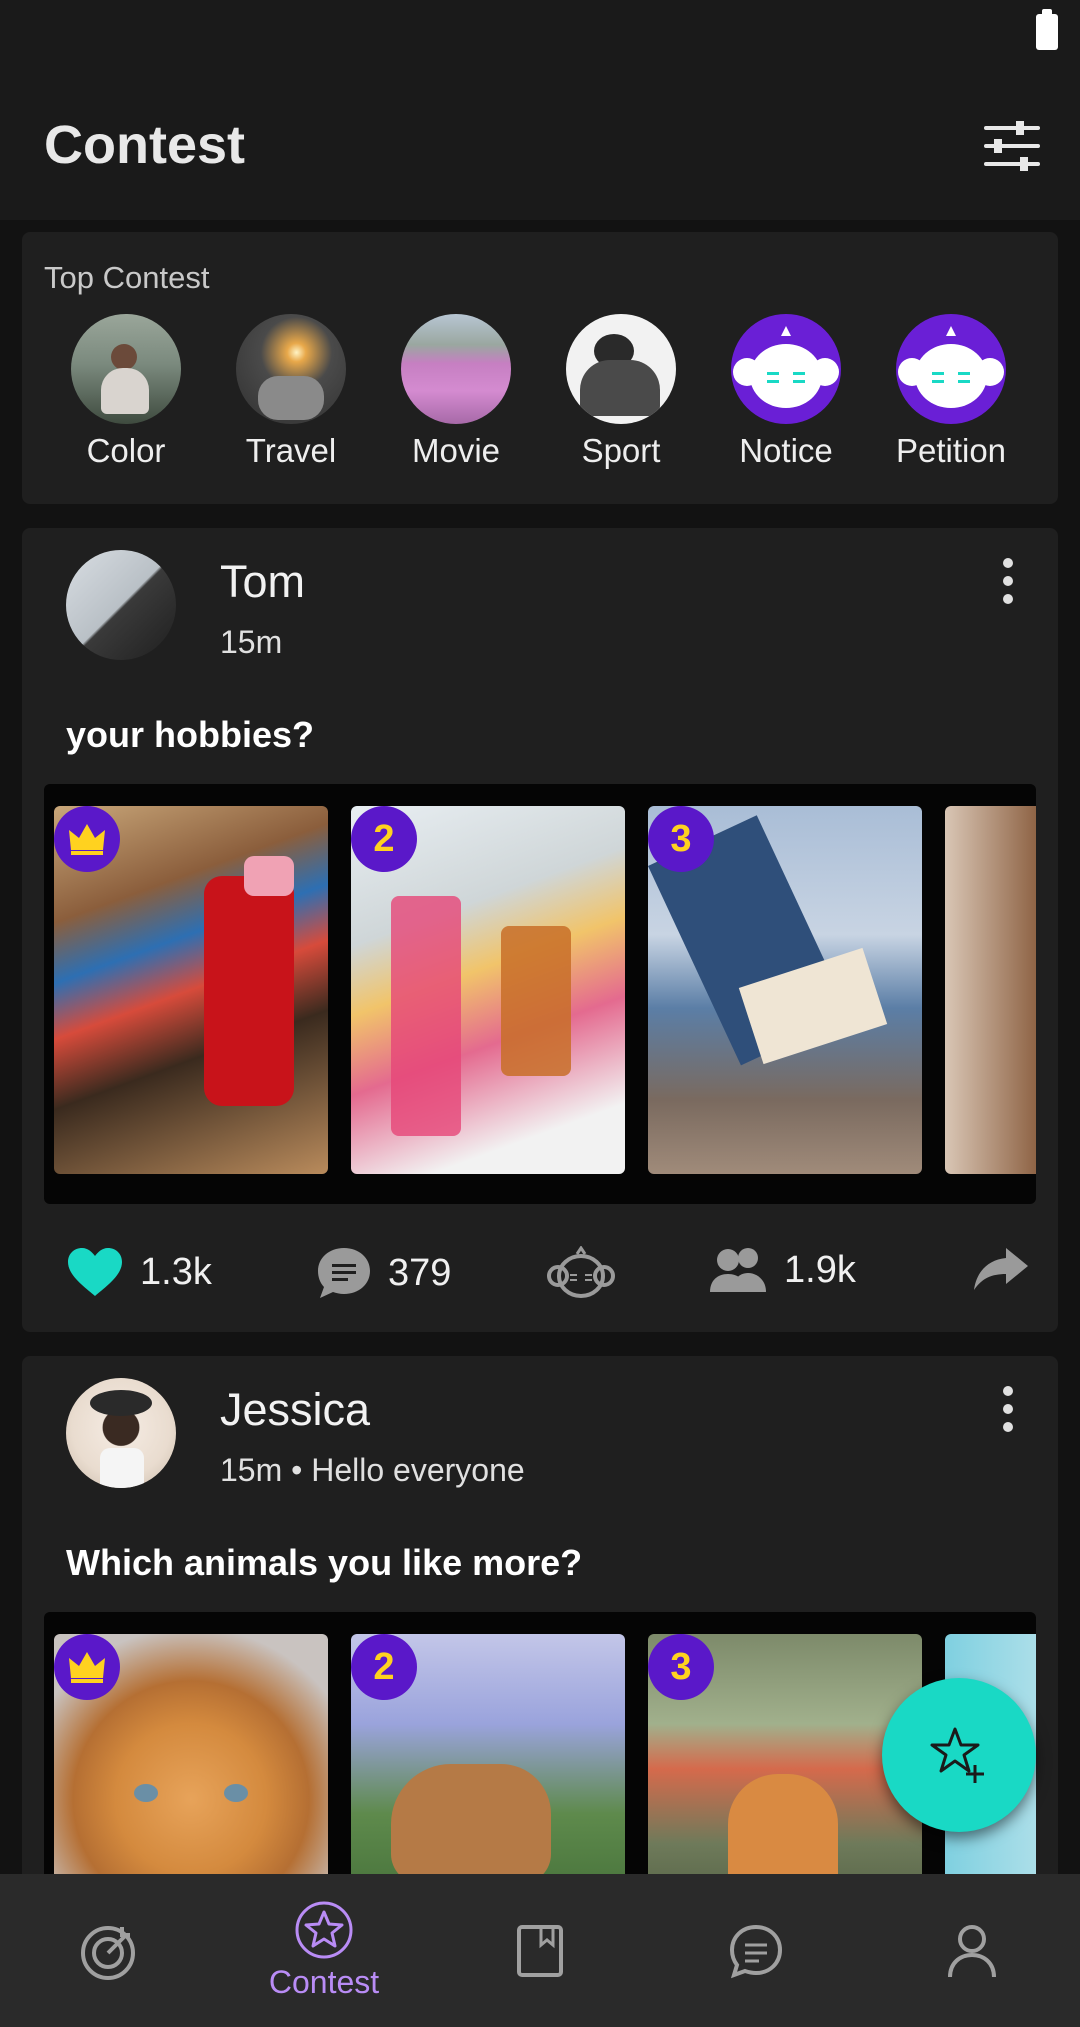 This screenshot has width=1080, height=2027. Describe the element at coordinates (344, 1273) in the screenshot. I see `comment-icon` at that location.